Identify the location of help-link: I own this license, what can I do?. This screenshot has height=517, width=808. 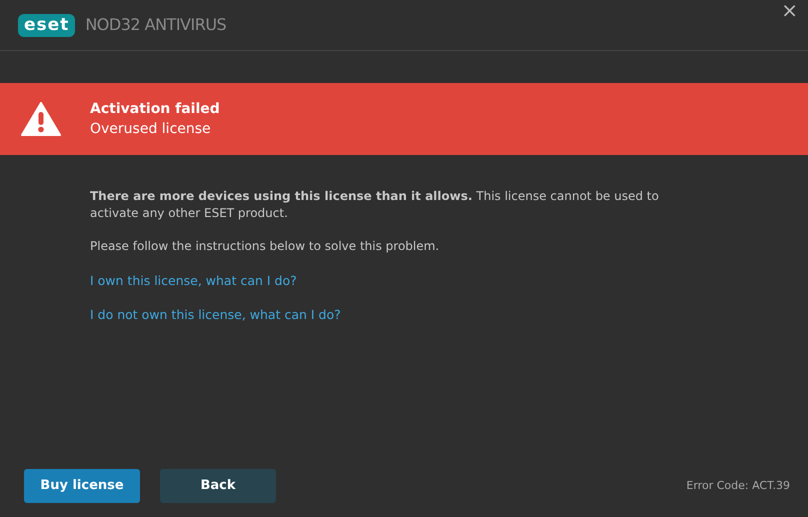
(193, 280).